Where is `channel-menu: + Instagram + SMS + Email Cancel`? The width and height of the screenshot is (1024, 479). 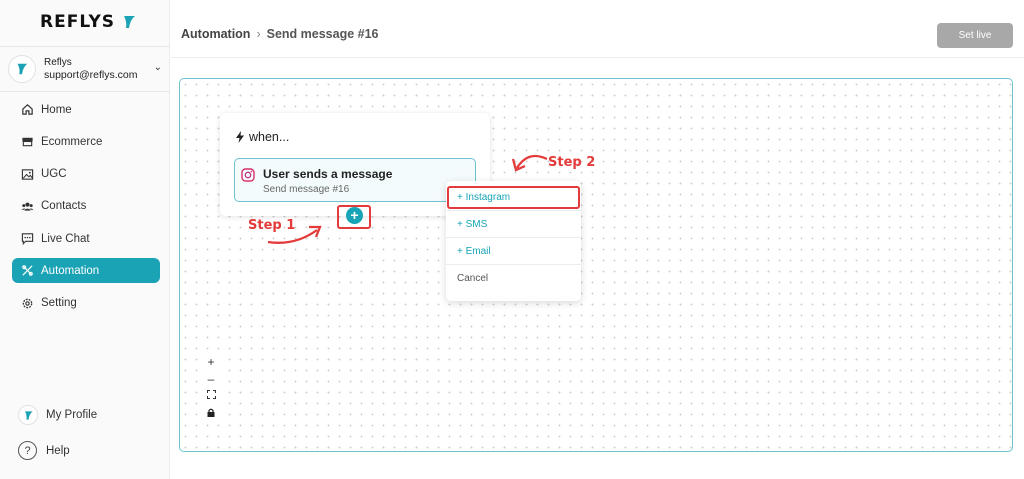
channel-menu: + Instagram + SMS + Email Cancel is located at coordinates (513, 241).